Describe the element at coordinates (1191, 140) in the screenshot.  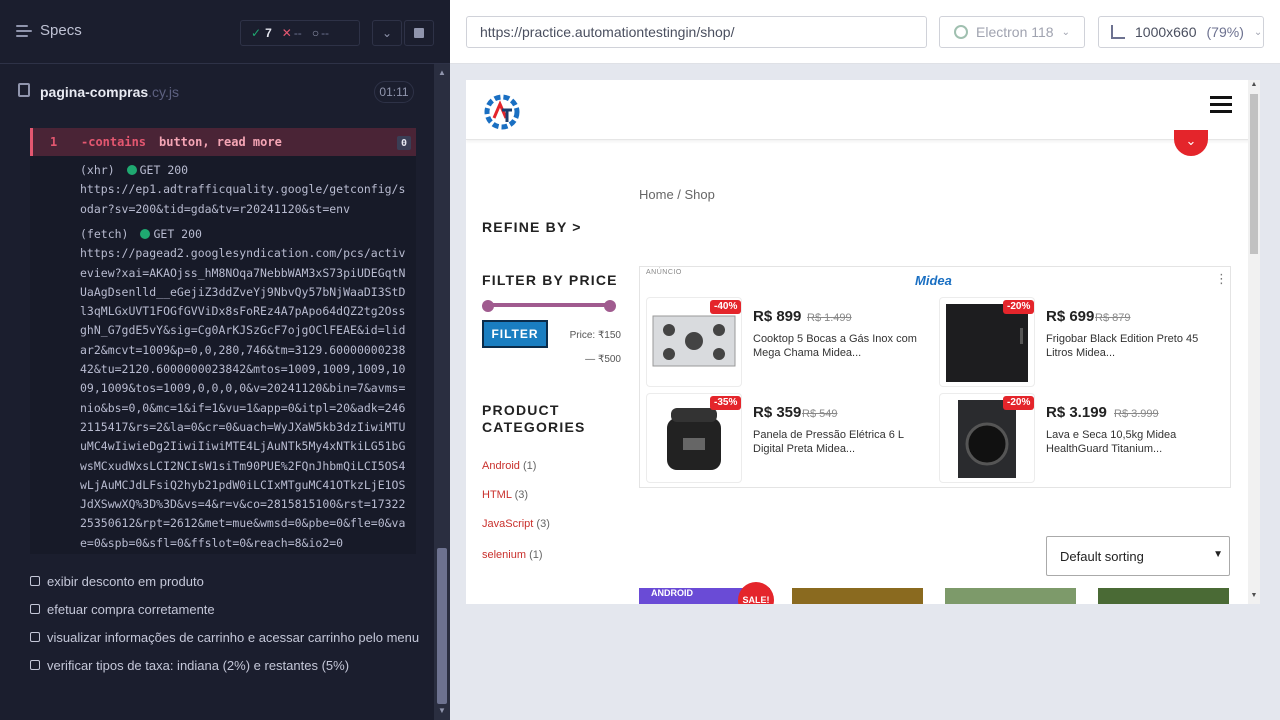
I see `double-chevron-down-icon: ⌄` at that location.